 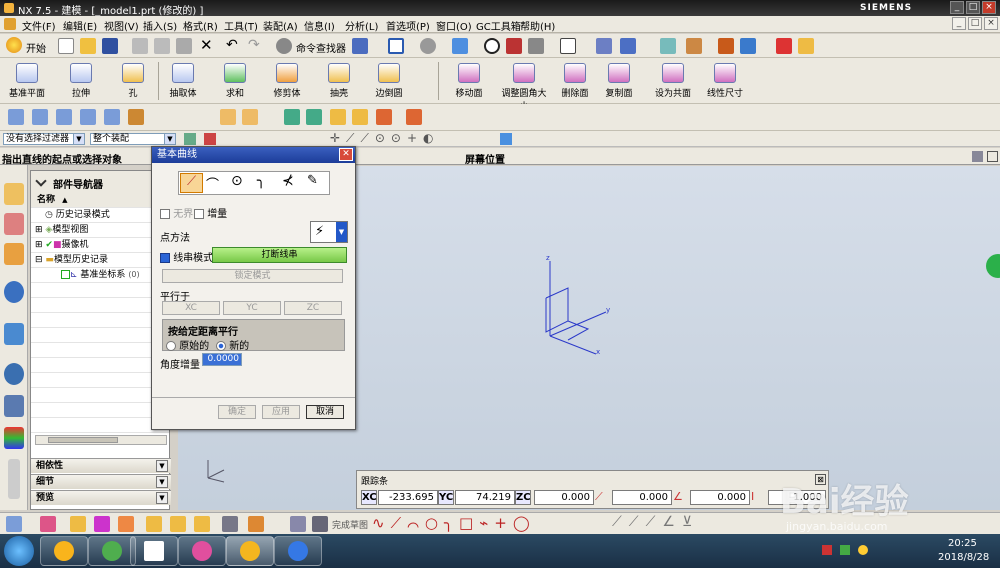 What do you see at coordinates (64, 117) in the screenshot?
I see `spline-icon` at bounding box center [64, 117].